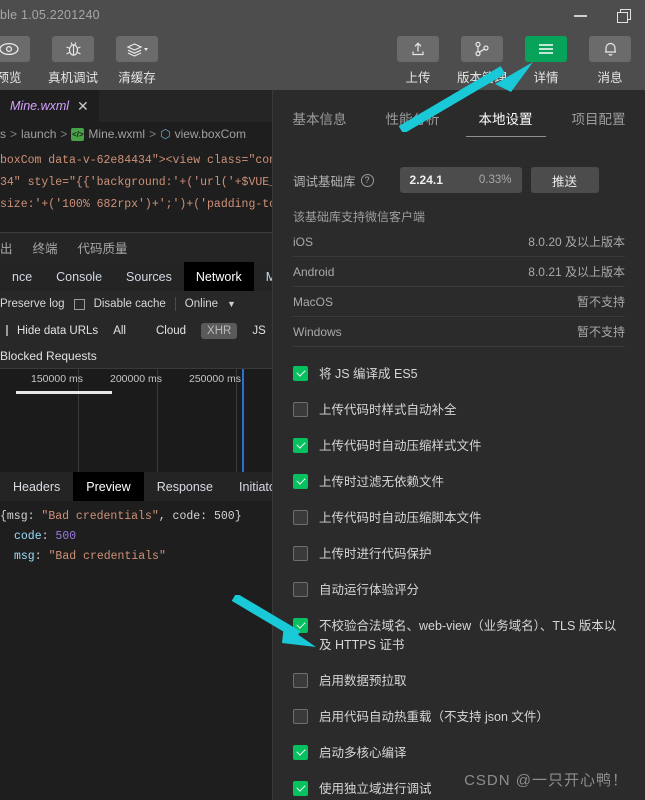 The width and height of the screenshot is (645, 800). Describe the element at coordinates (459, 753) in the screenshot. I see `option-row-multicore-compile: 启动多核心编译` at that location.